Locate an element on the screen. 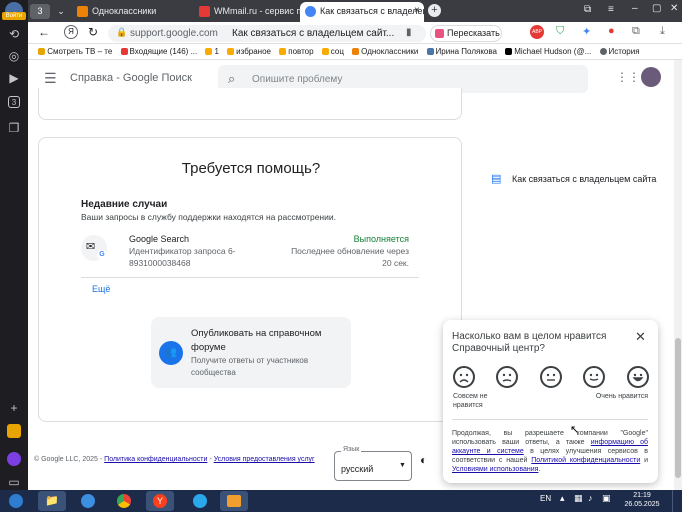 Image resolution: width=682 pixels, height=512 pixels. yandex-browser-icon: Y is located at coordinates (160, 501).